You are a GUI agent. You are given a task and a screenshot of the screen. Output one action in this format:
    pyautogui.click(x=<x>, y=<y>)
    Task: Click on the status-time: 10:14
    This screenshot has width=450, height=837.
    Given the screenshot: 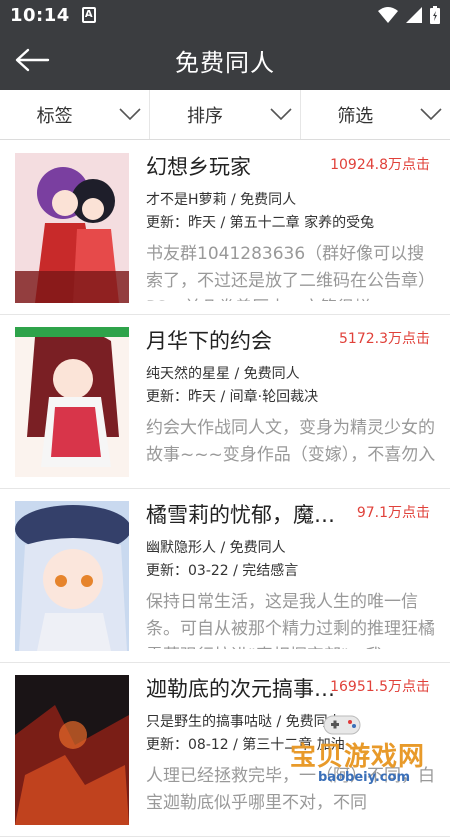 What is the action you would take?
    pyautogui.click(x=40, y=15)
    